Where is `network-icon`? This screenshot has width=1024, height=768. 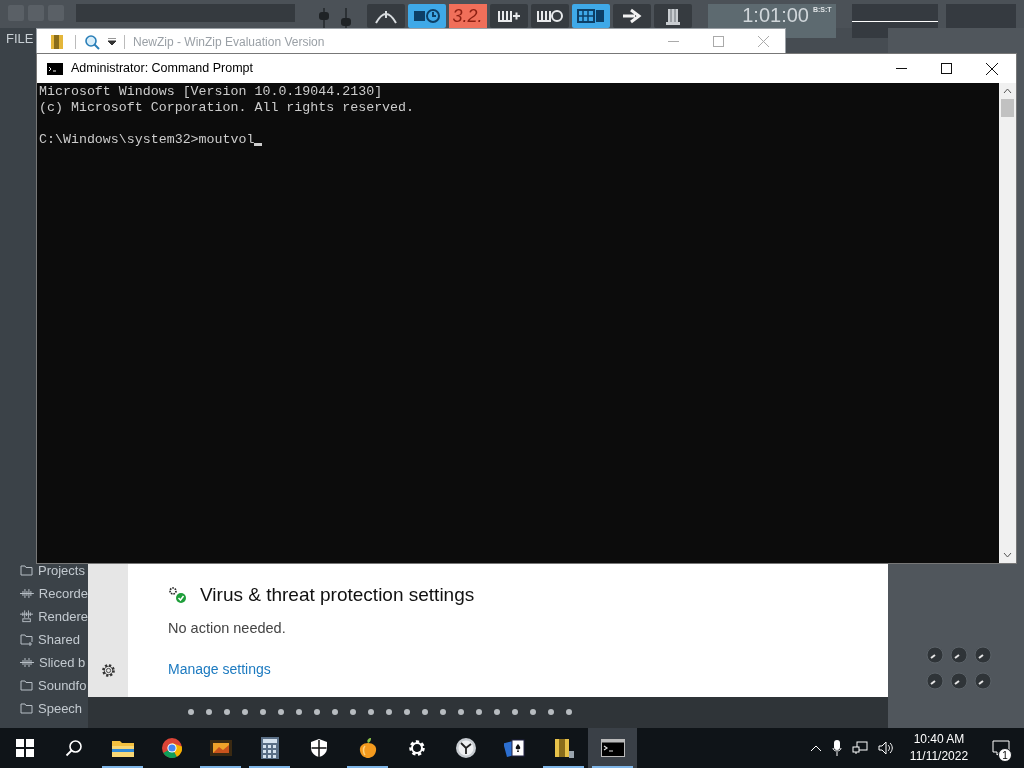 network-icon is located at coordinates (860, 748).